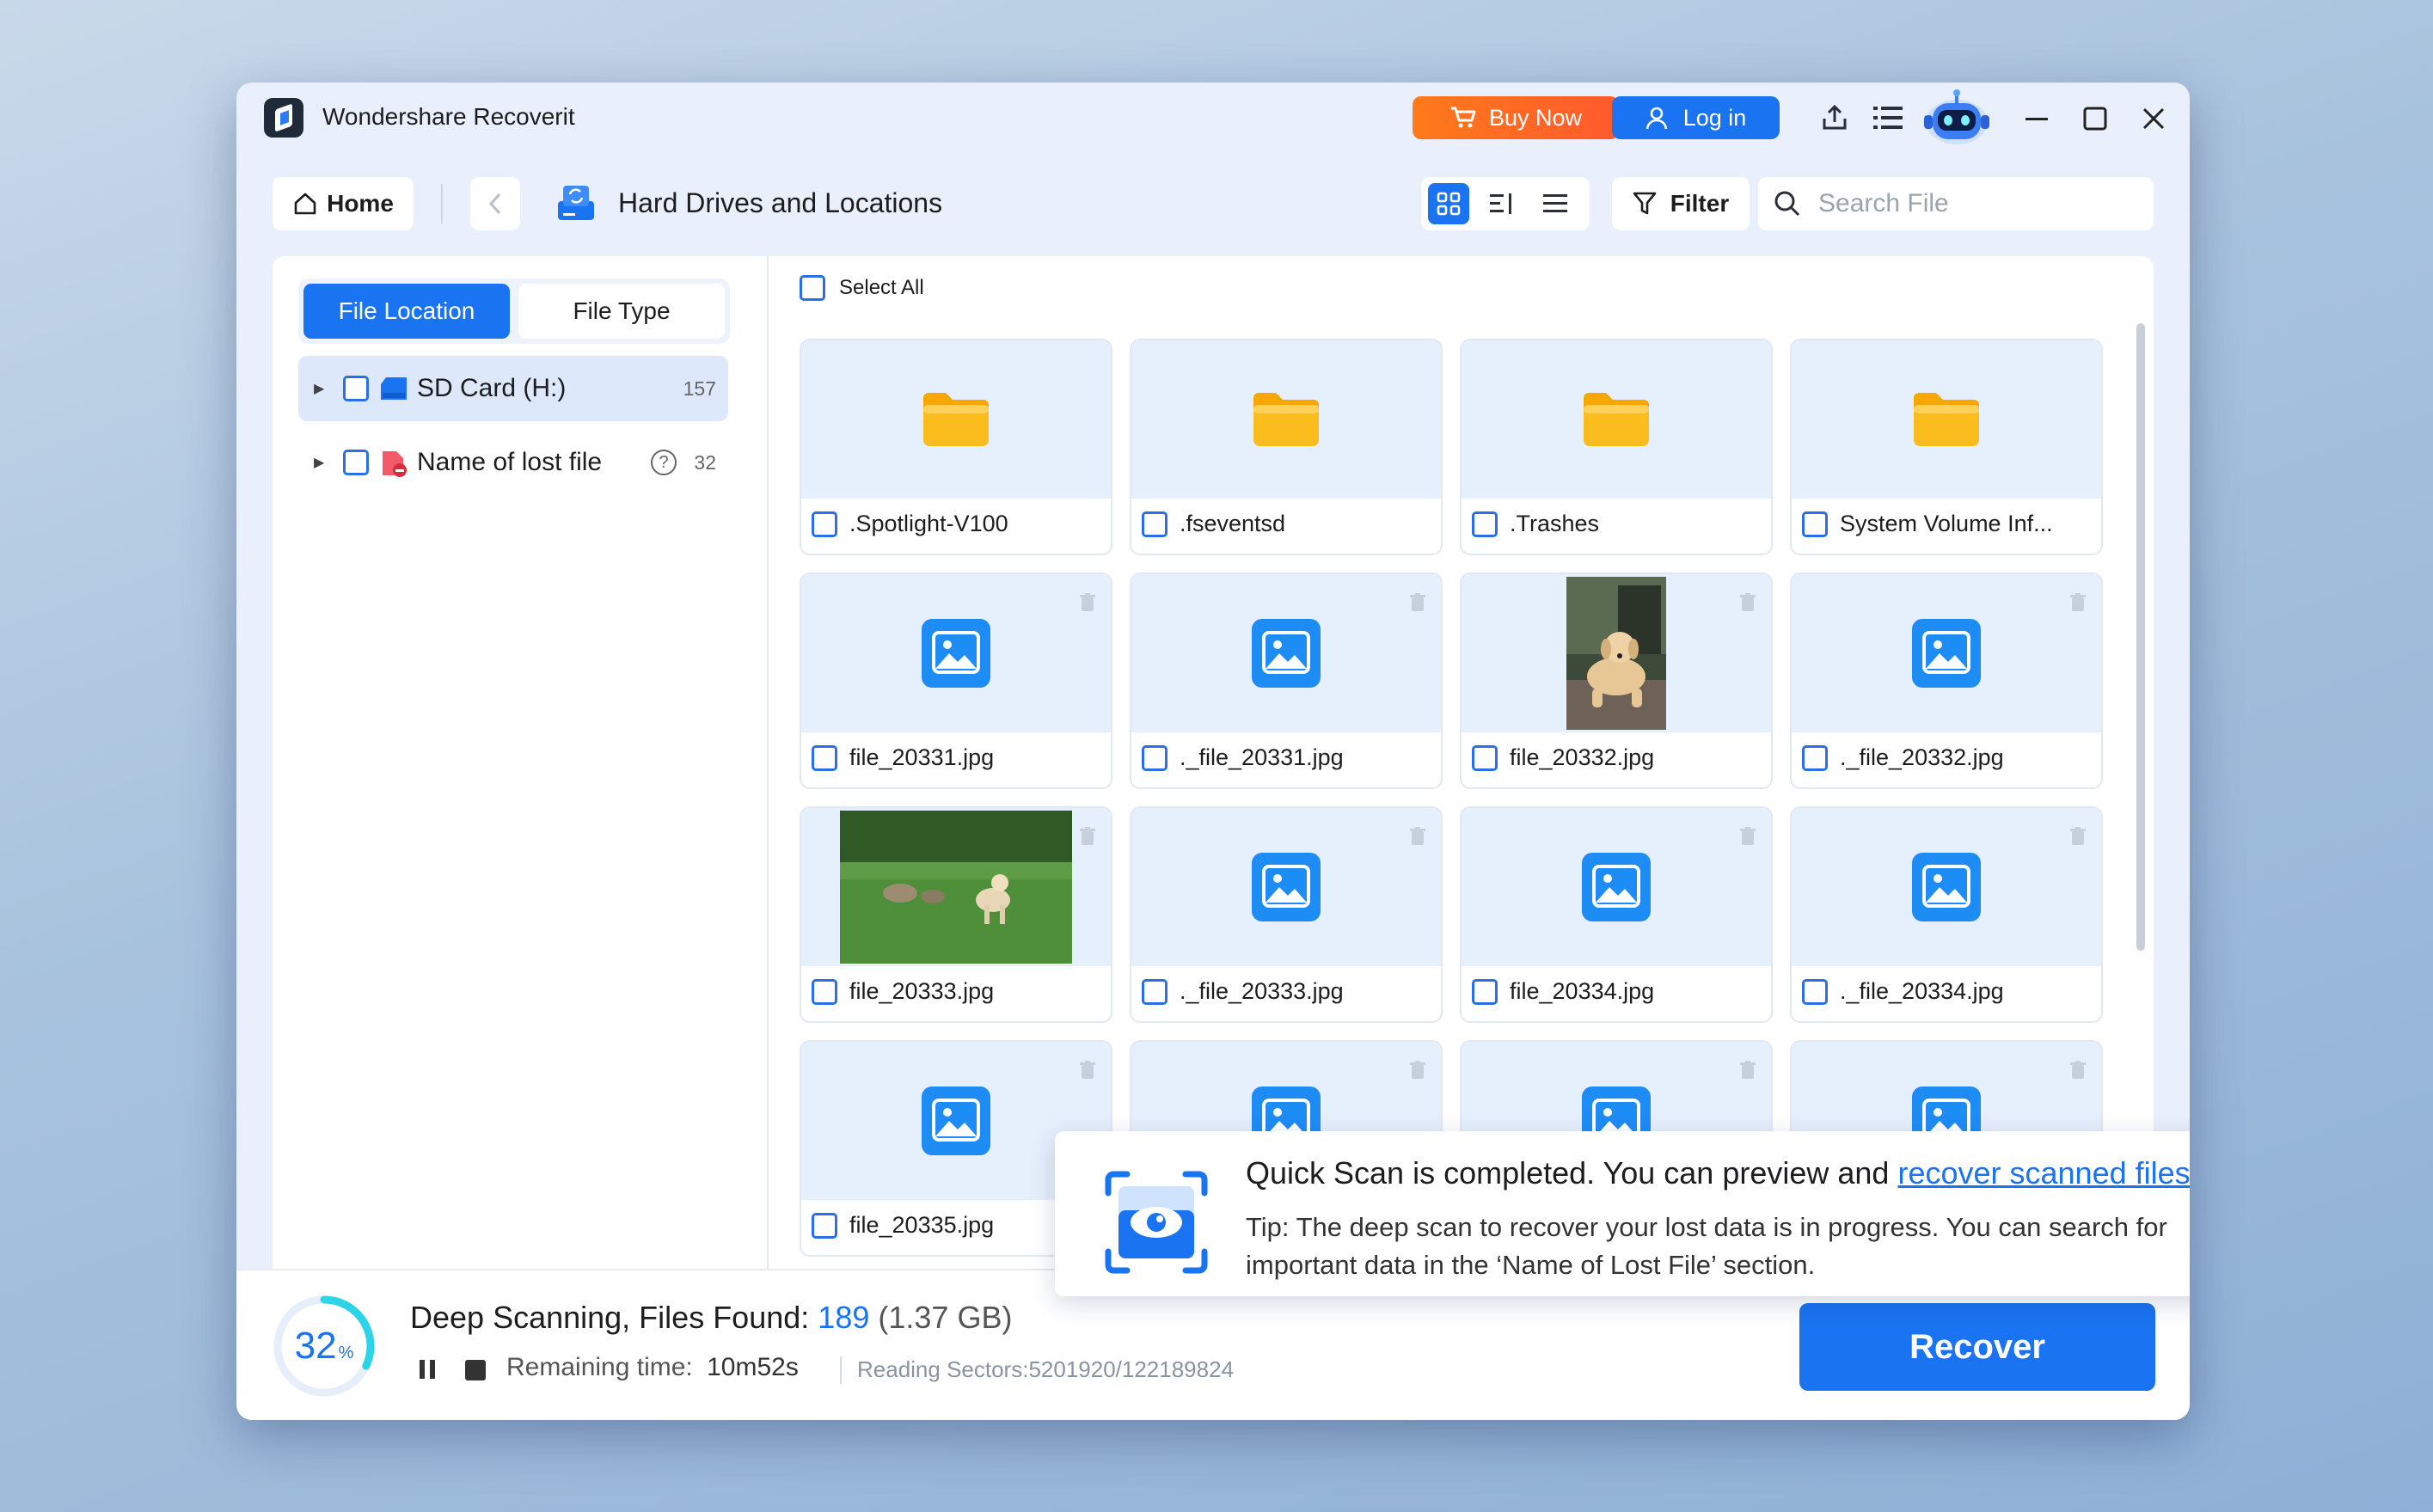 The image size is (2433, 1512). I want to click on file-count: 32, so click(705, 462).